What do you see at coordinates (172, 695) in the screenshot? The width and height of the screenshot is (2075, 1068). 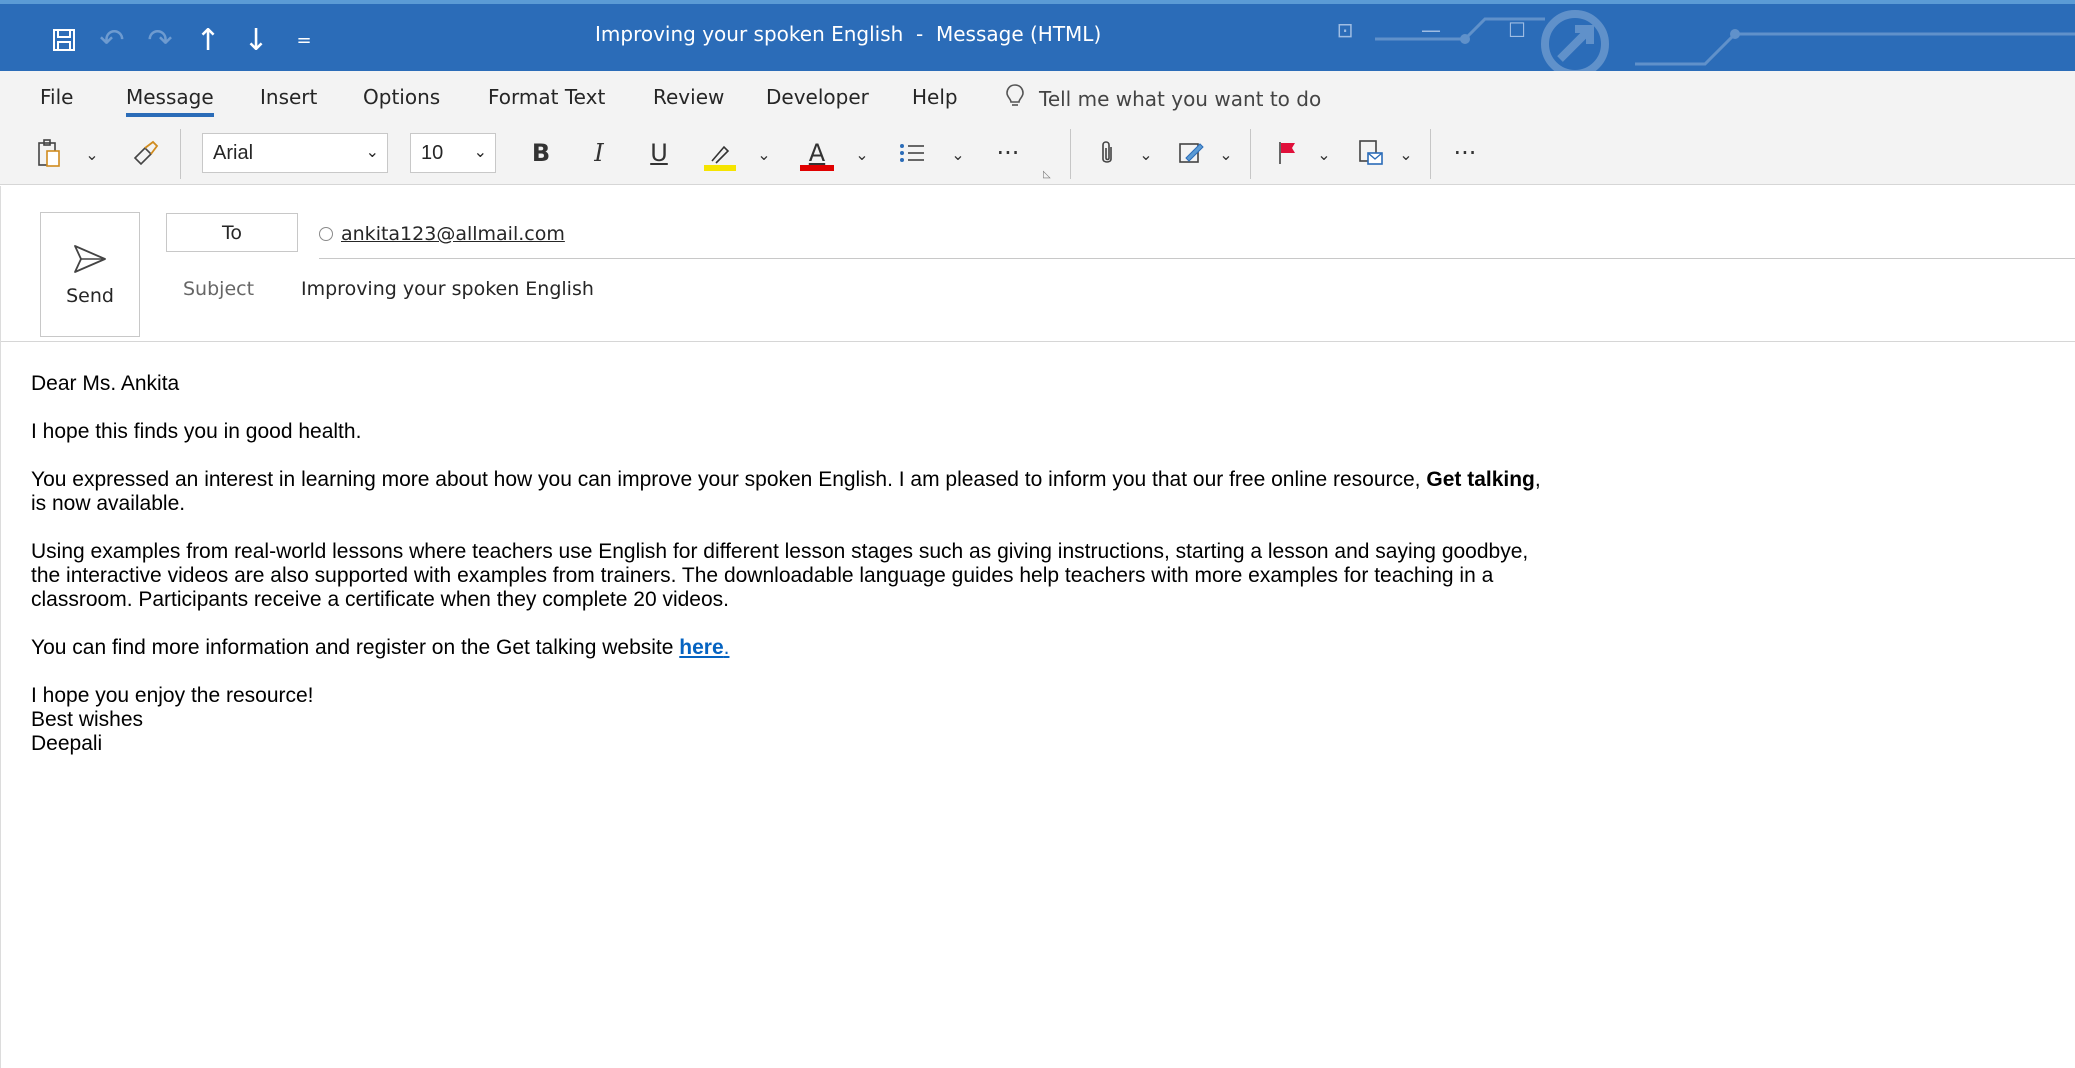 I see `email-closing-1: I hope you enjoy the resource!` at bounding box center [172, 695].